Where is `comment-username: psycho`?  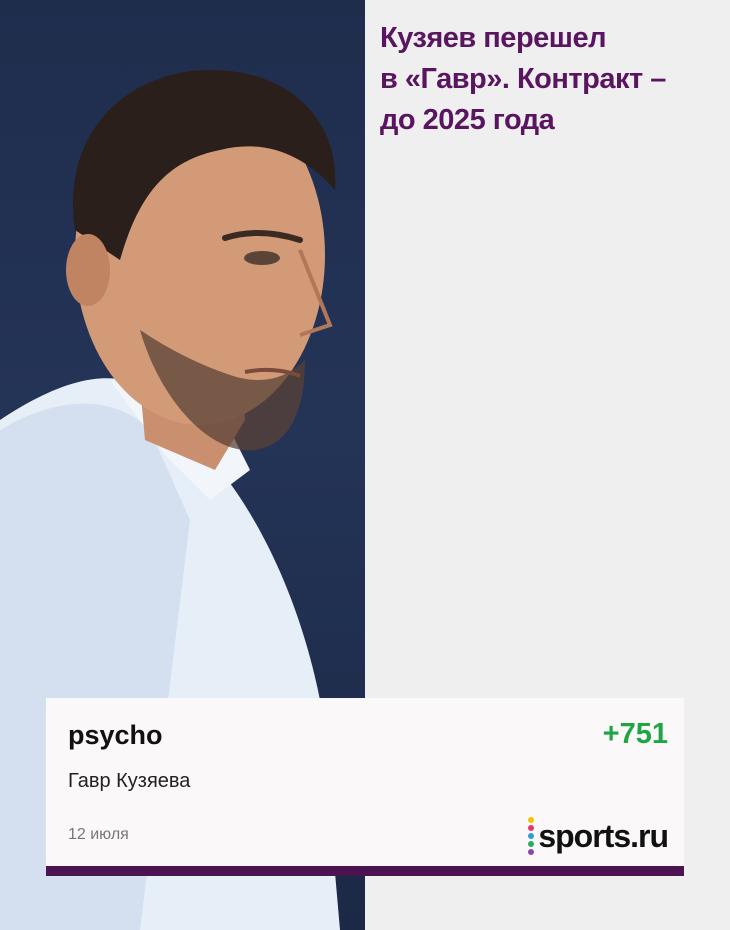
comment-username: psycho is located at coordinates (115, 735).